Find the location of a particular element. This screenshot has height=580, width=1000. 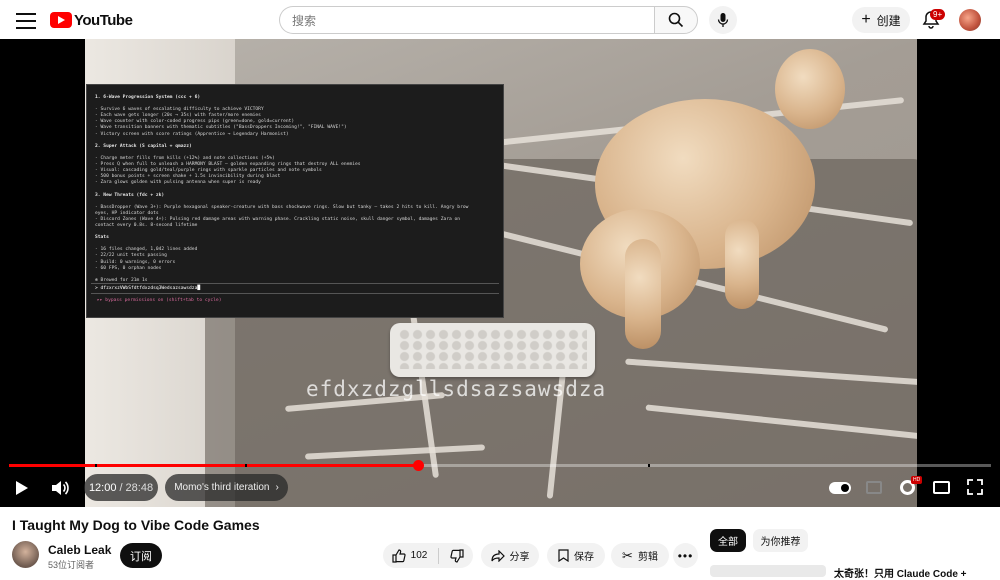

top-bar: YouTube 搜索 + 创建 9+ is located at coordinates (500, 20).